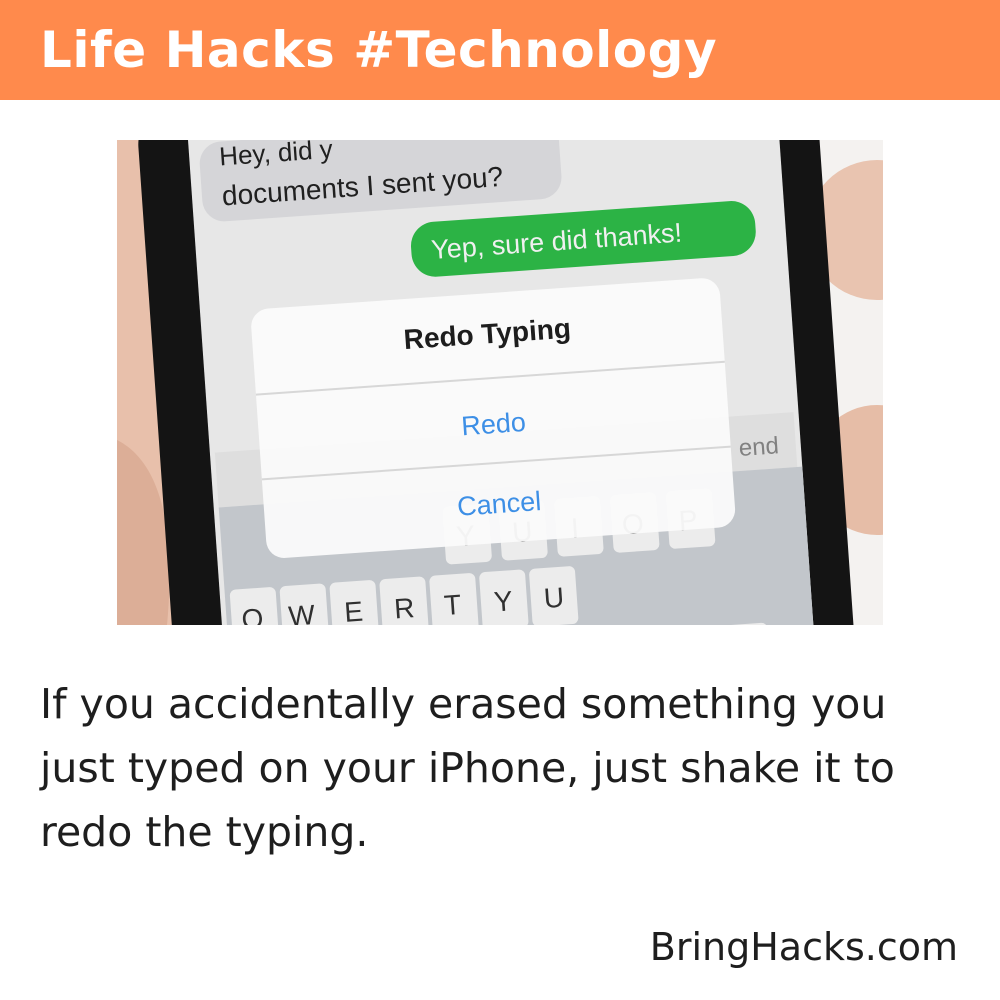  I want to click on header-banner: Life Hacks #Technology, so click(500, 50).